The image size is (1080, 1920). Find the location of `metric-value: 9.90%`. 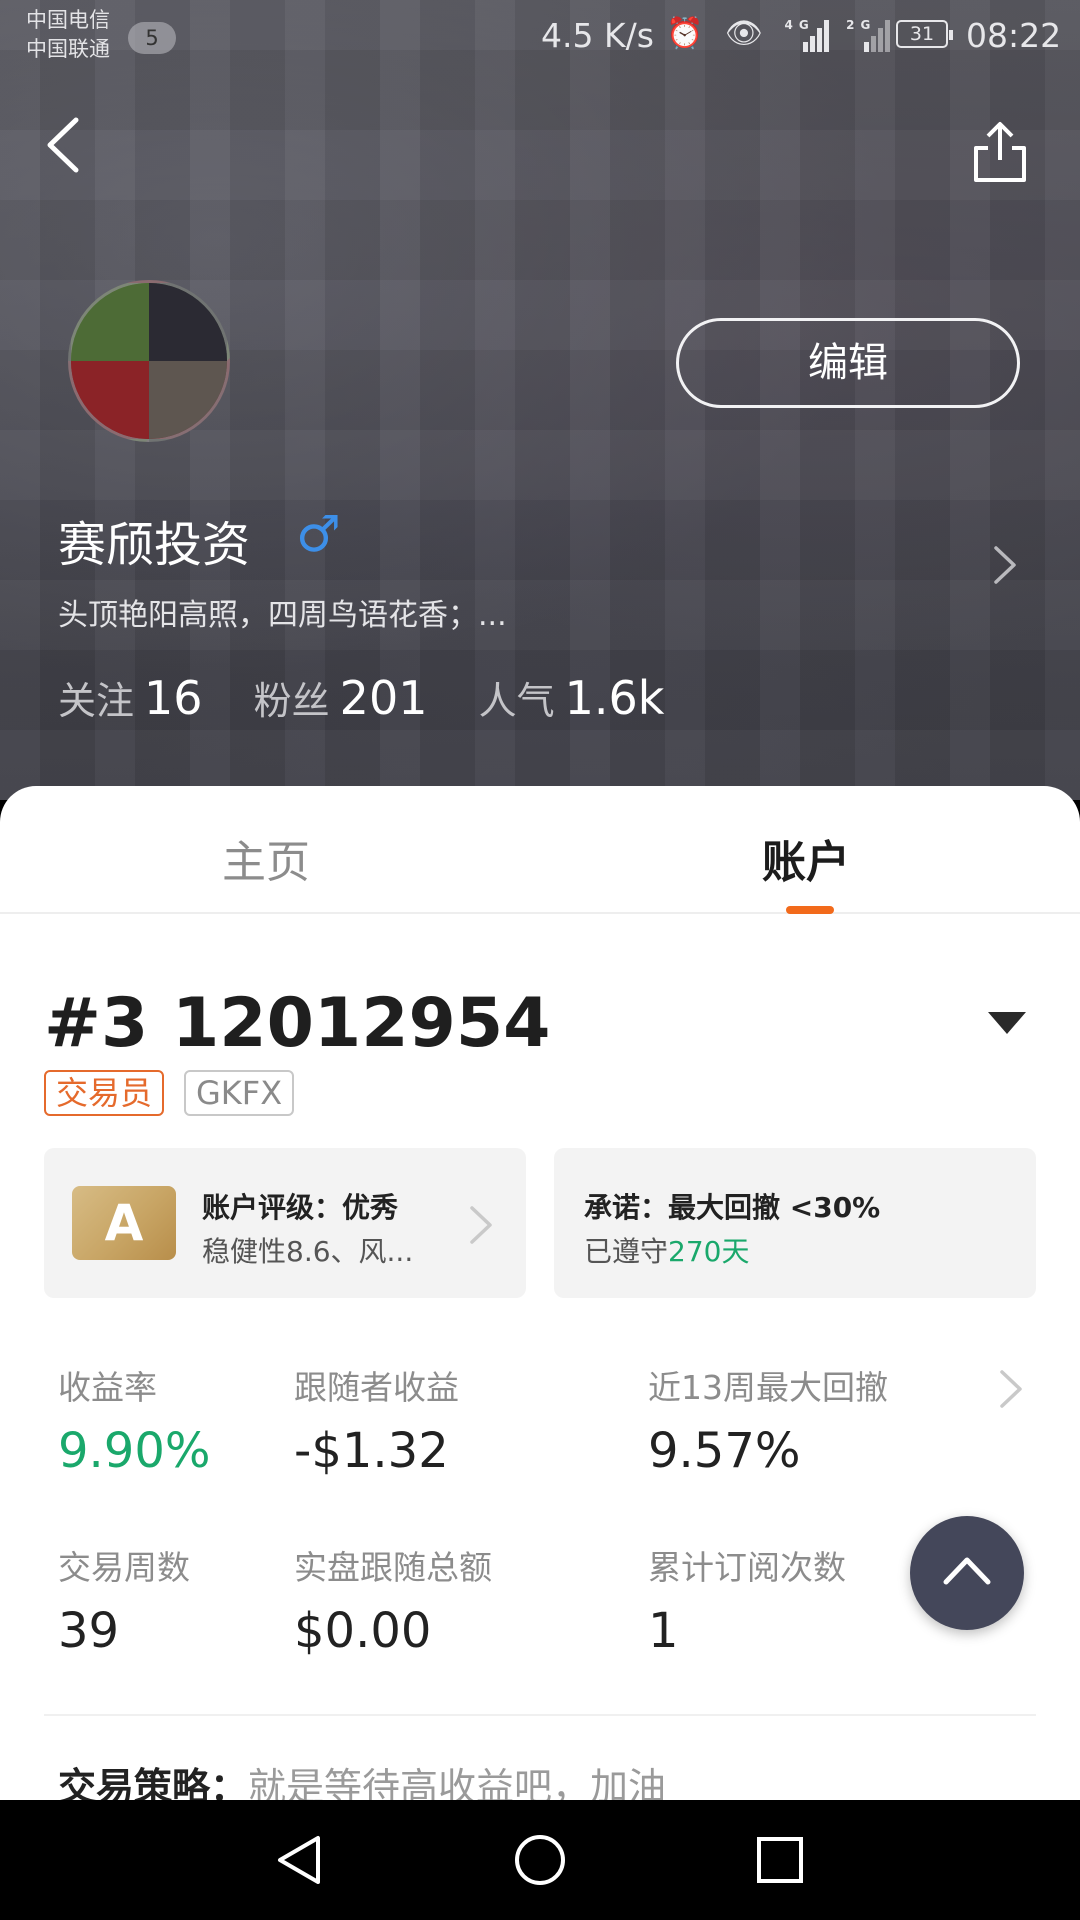

metric-value: 9.90% is located at coordinates (134, 1451).